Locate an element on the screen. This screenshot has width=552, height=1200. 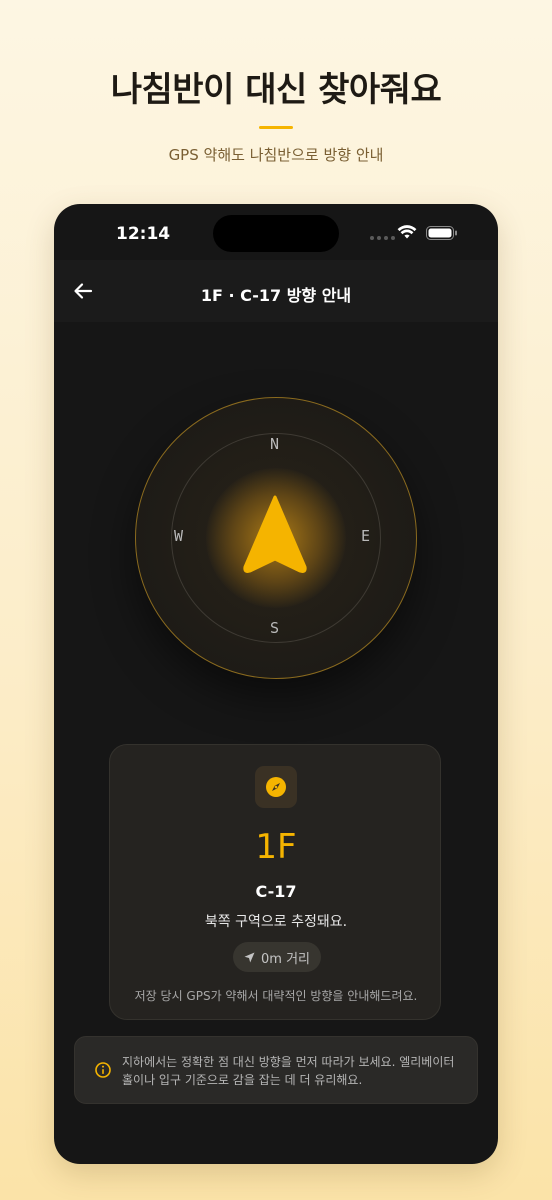
gps-note: 저장 당시 GPS가 약해서 대략적인 방향을 안내해드려요. is located at coordinates (276, 996).